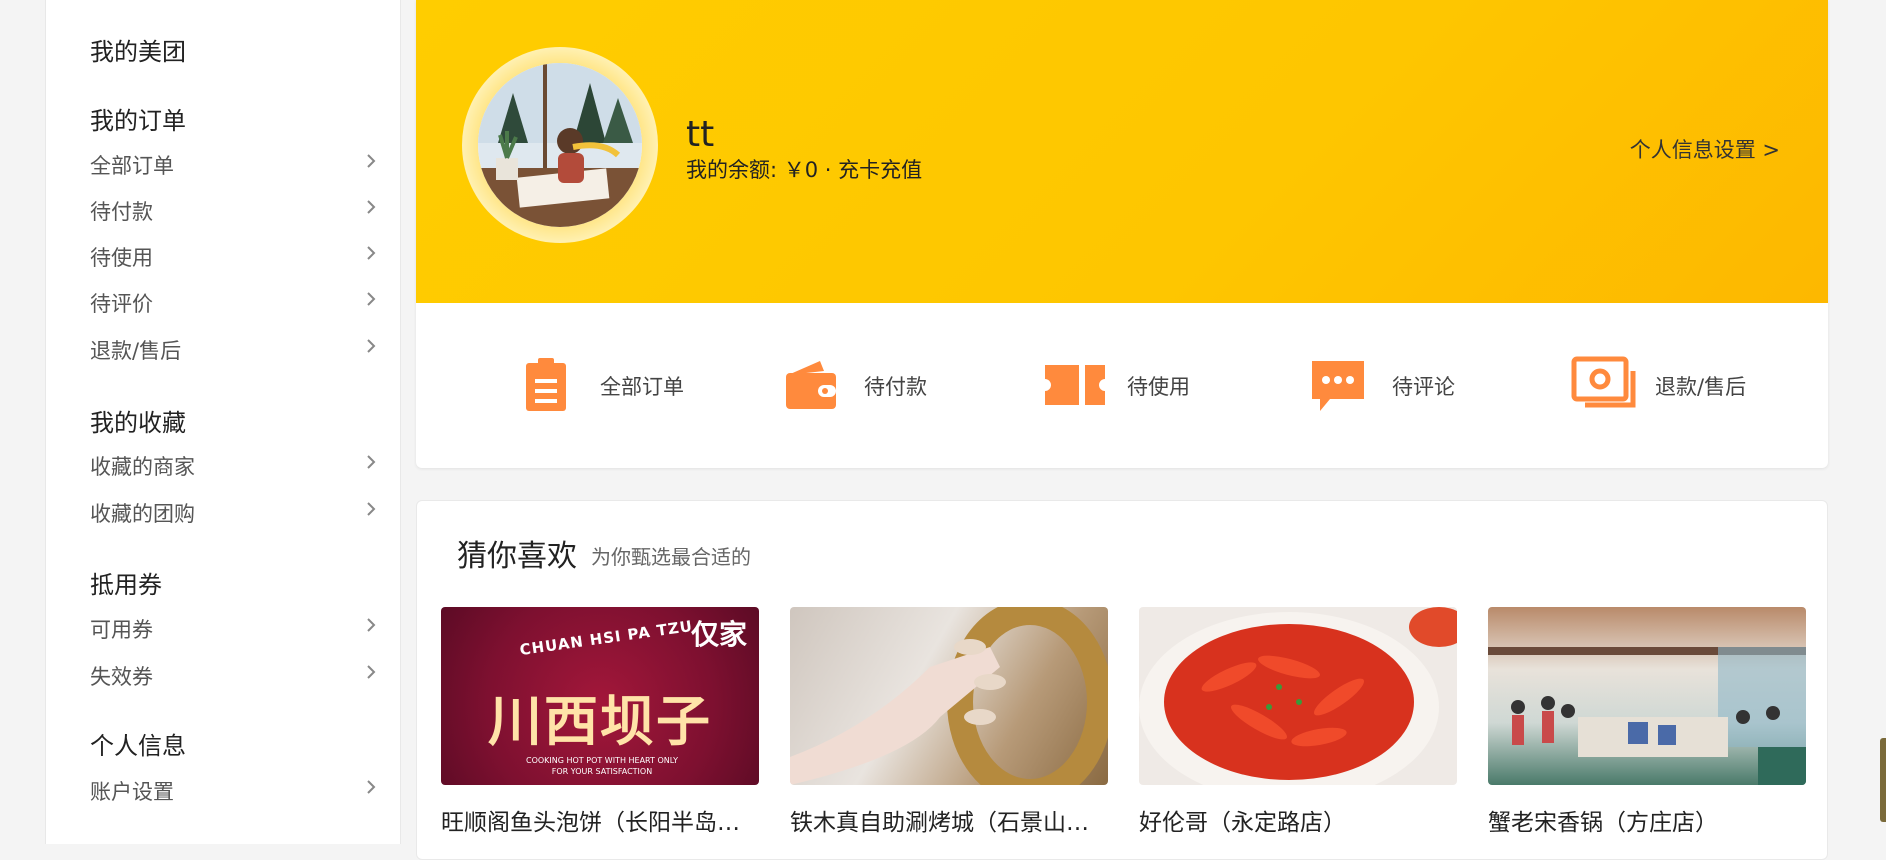  I want to click on recommend-item: 好伦哥（永定路店）, so click(1298, 722).